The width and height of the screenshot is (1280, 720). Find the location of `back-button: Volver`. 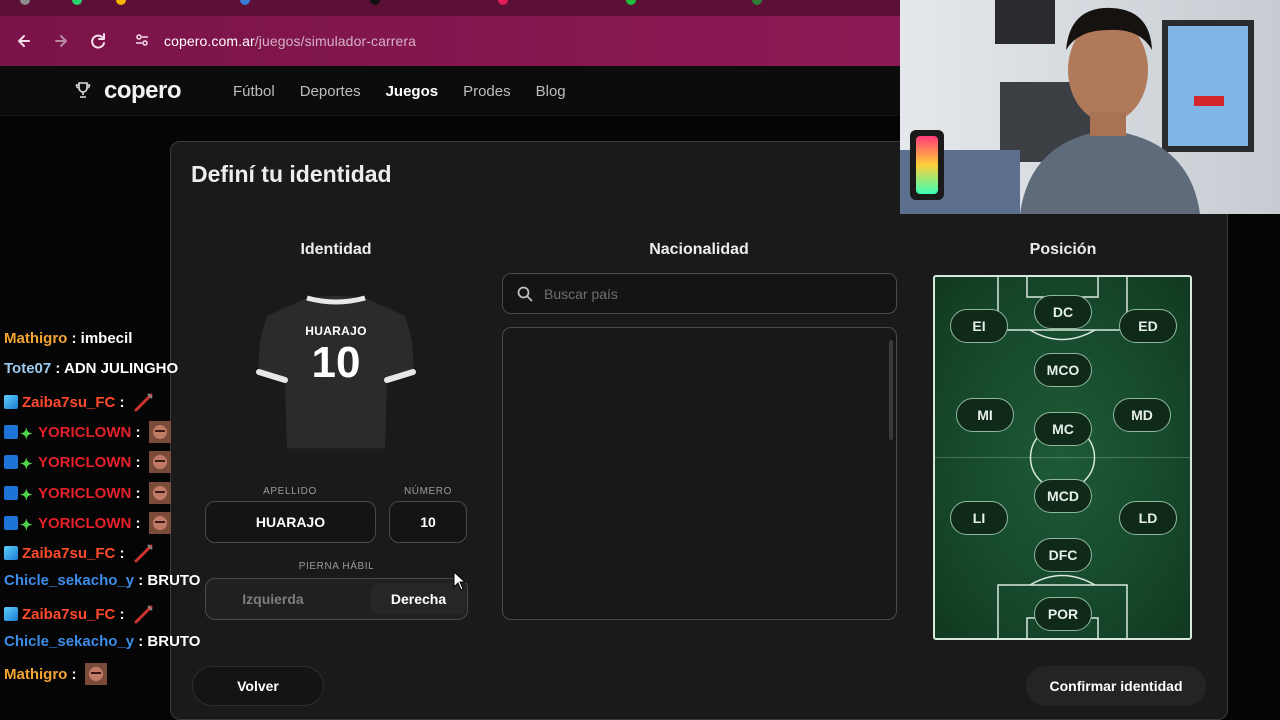

back-button: Volver is located at coordinates (258, 686).